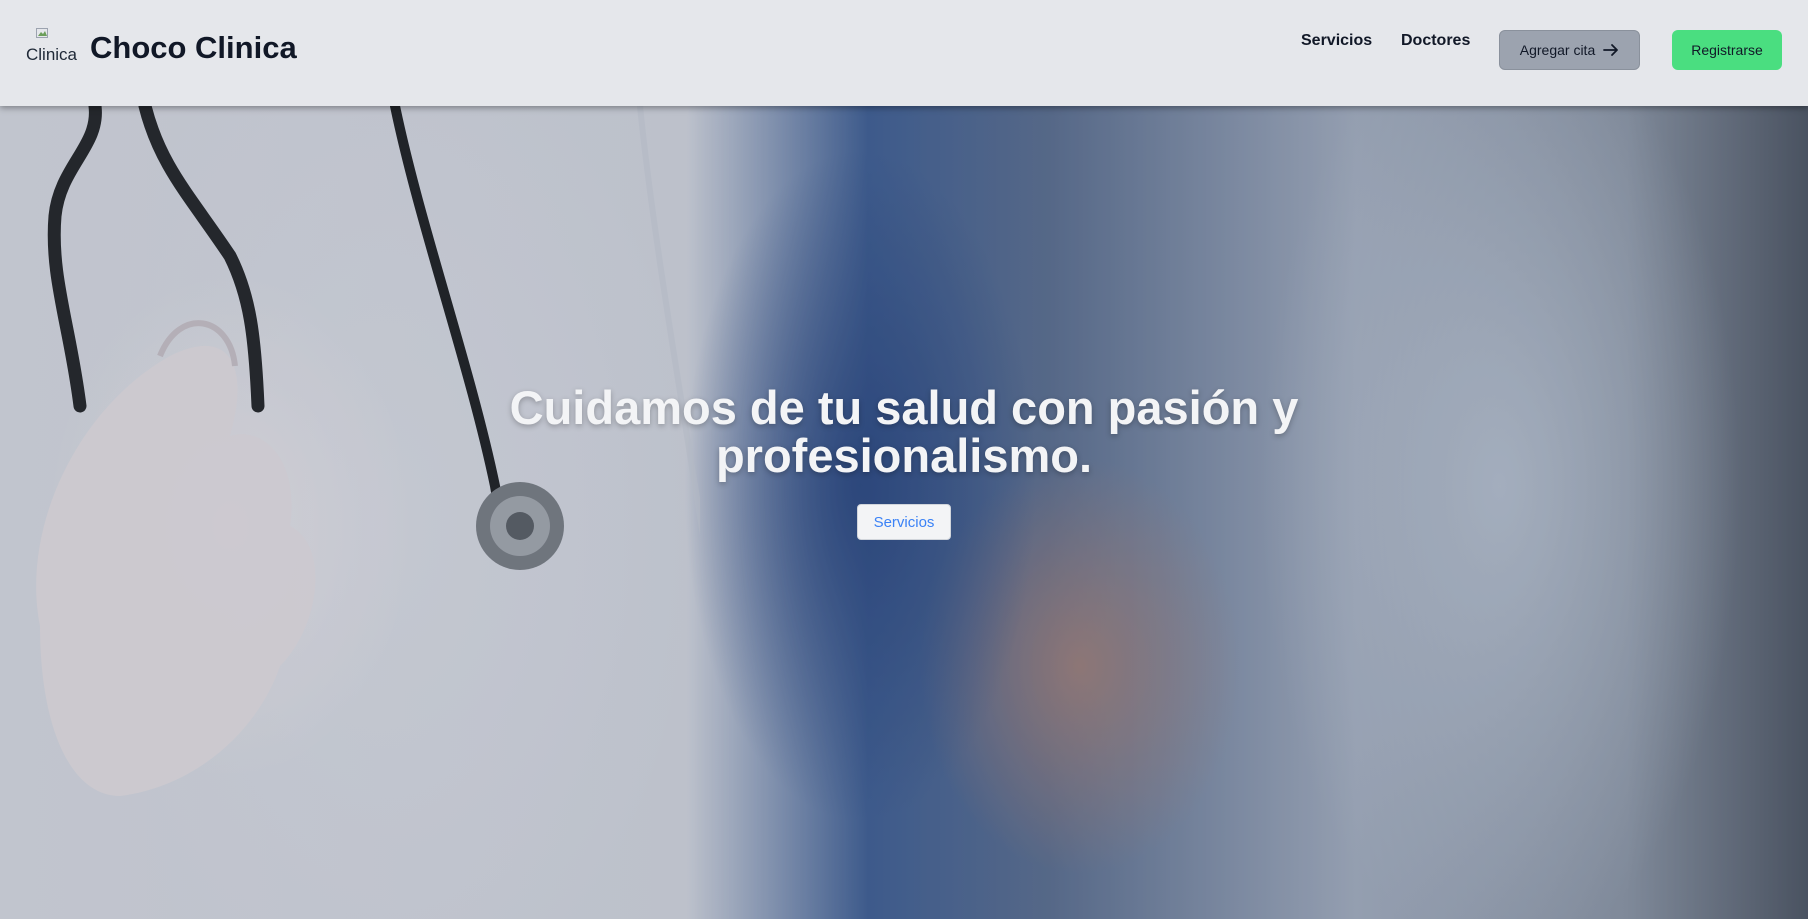 The width and height of the screenshot is (1808, 919). I want to click on hero-servicios-label: Servicios, so click(904, 522).